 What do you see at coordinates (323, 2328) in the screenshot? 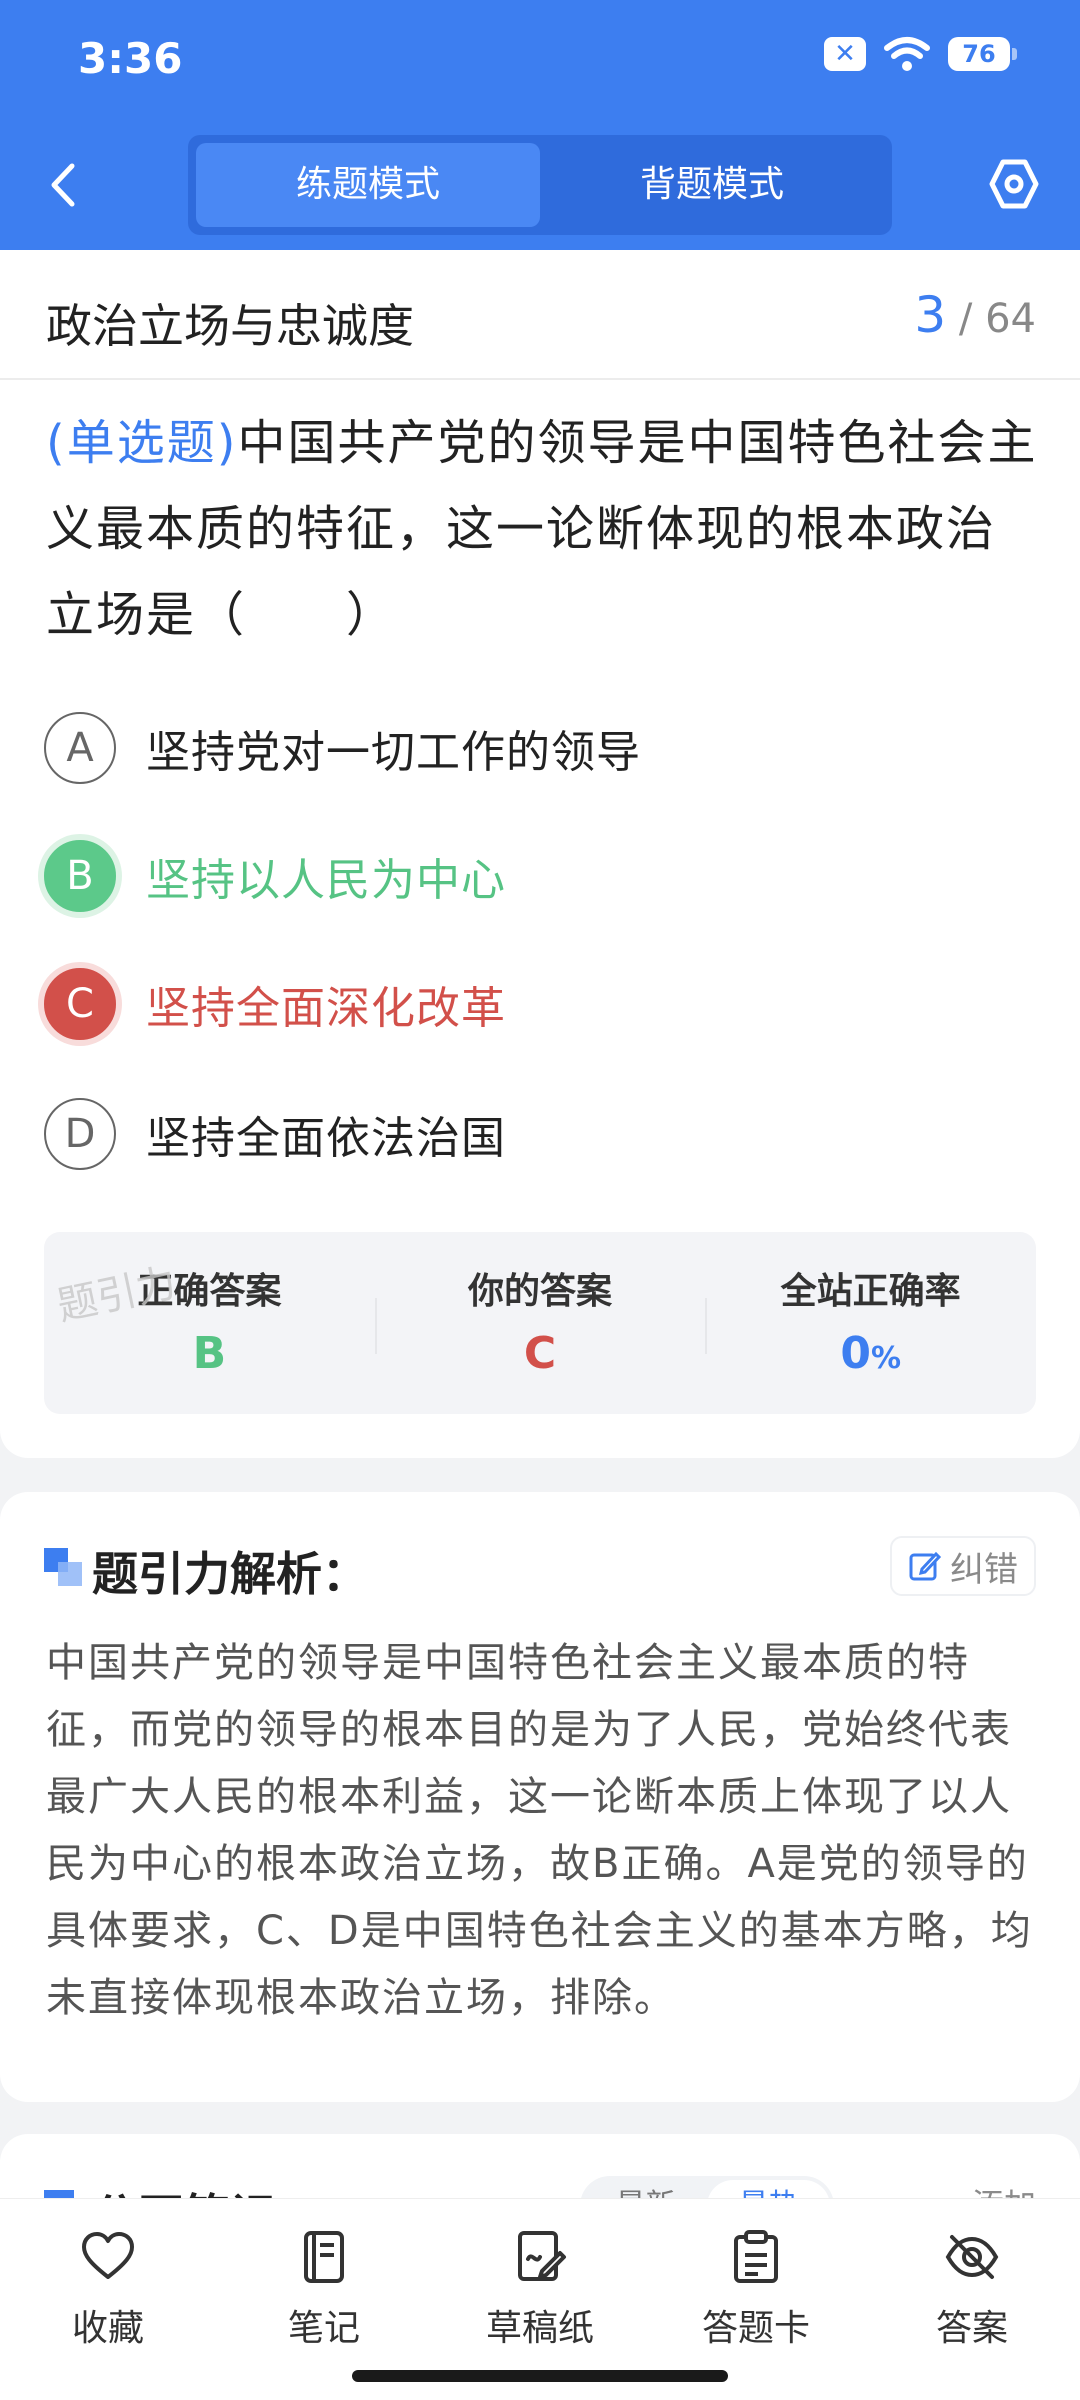
I see `tab-label: 笔记` at bounding box center [323, 2328].